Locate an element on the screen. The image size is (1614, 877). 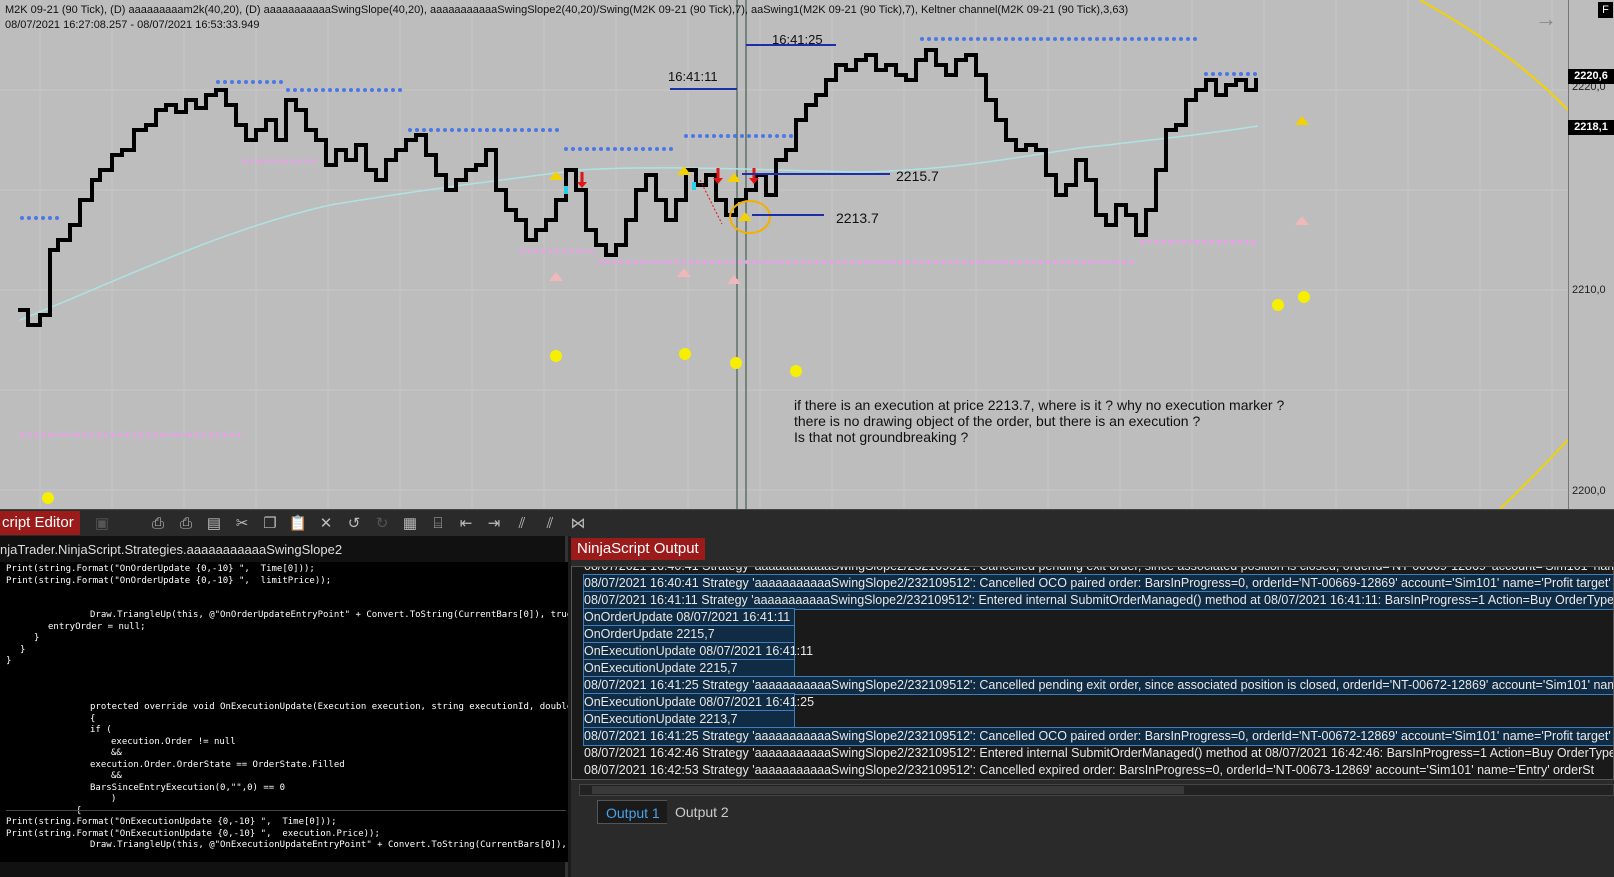
format-icon: ▦ is located at coordinates (410, 524).